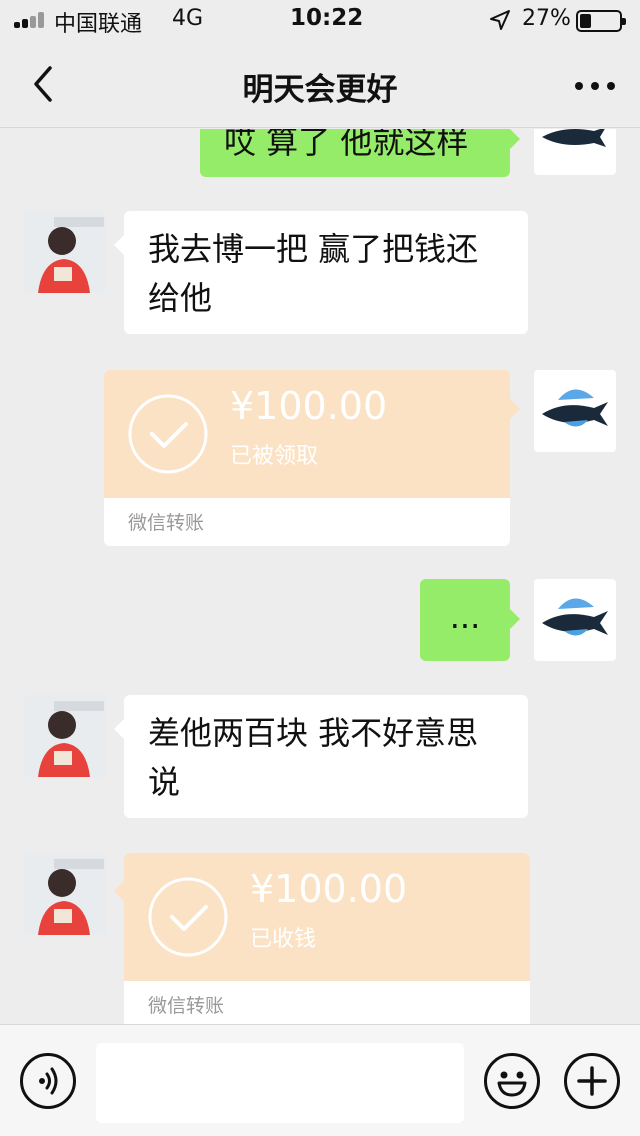 The height and width of the screenshot is (1136, 640). I want to click on status-bar: 中国联通 4G 10:22 27%, so click(320, 20).